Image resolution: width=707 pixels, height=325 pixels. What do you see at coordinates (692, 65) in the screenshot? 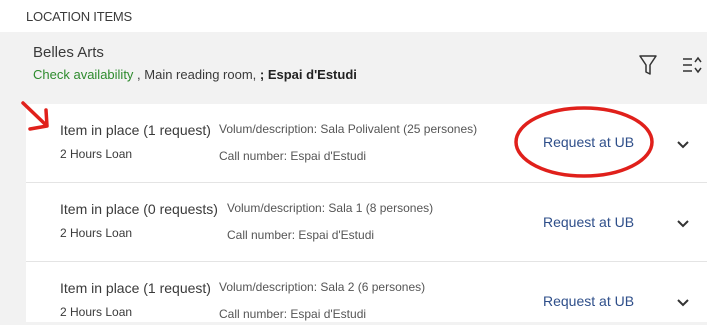
I see `sort-icon` at bounding box center [692, 65].